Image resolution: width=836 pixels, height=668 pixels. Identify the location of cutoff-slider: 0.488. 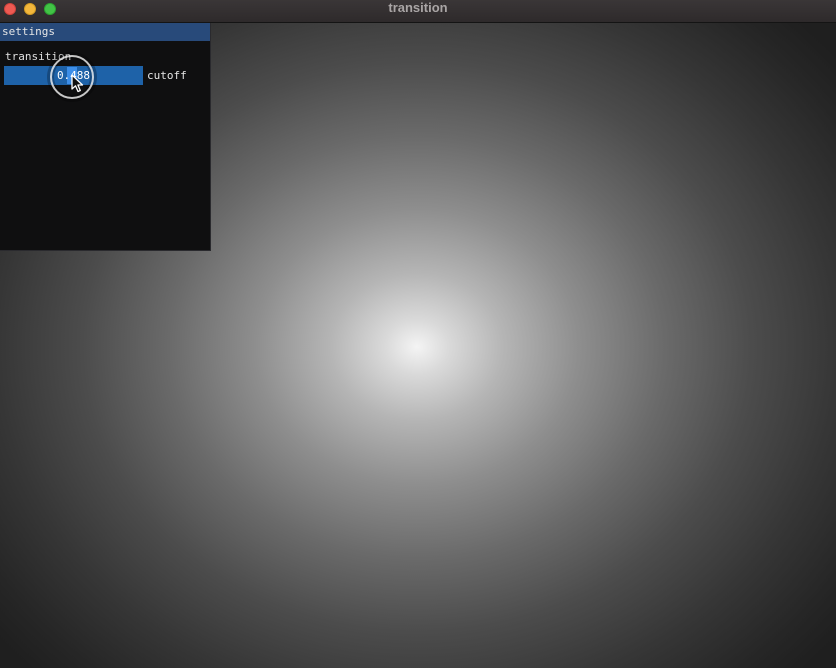
(73, 75).